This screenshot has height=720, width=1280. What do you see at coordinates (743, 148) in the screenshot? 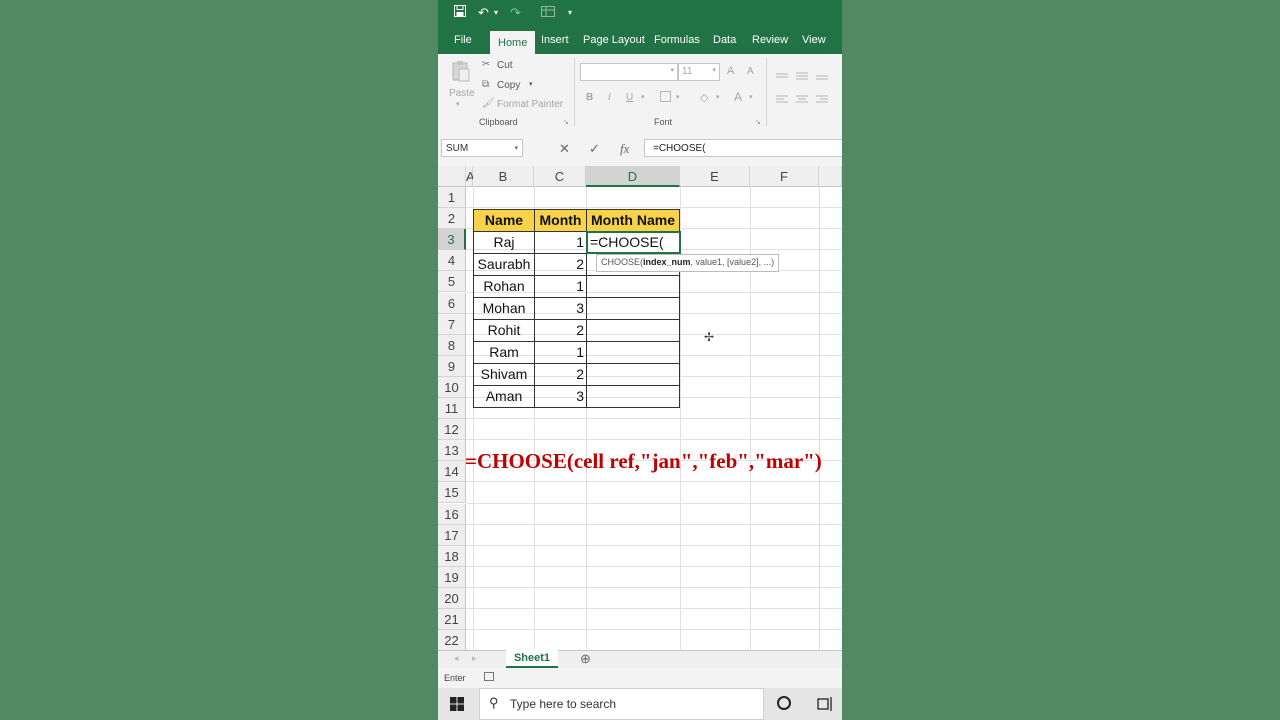
I see `formula-input: =CHOOSE(` at bounding box center [743, 148].